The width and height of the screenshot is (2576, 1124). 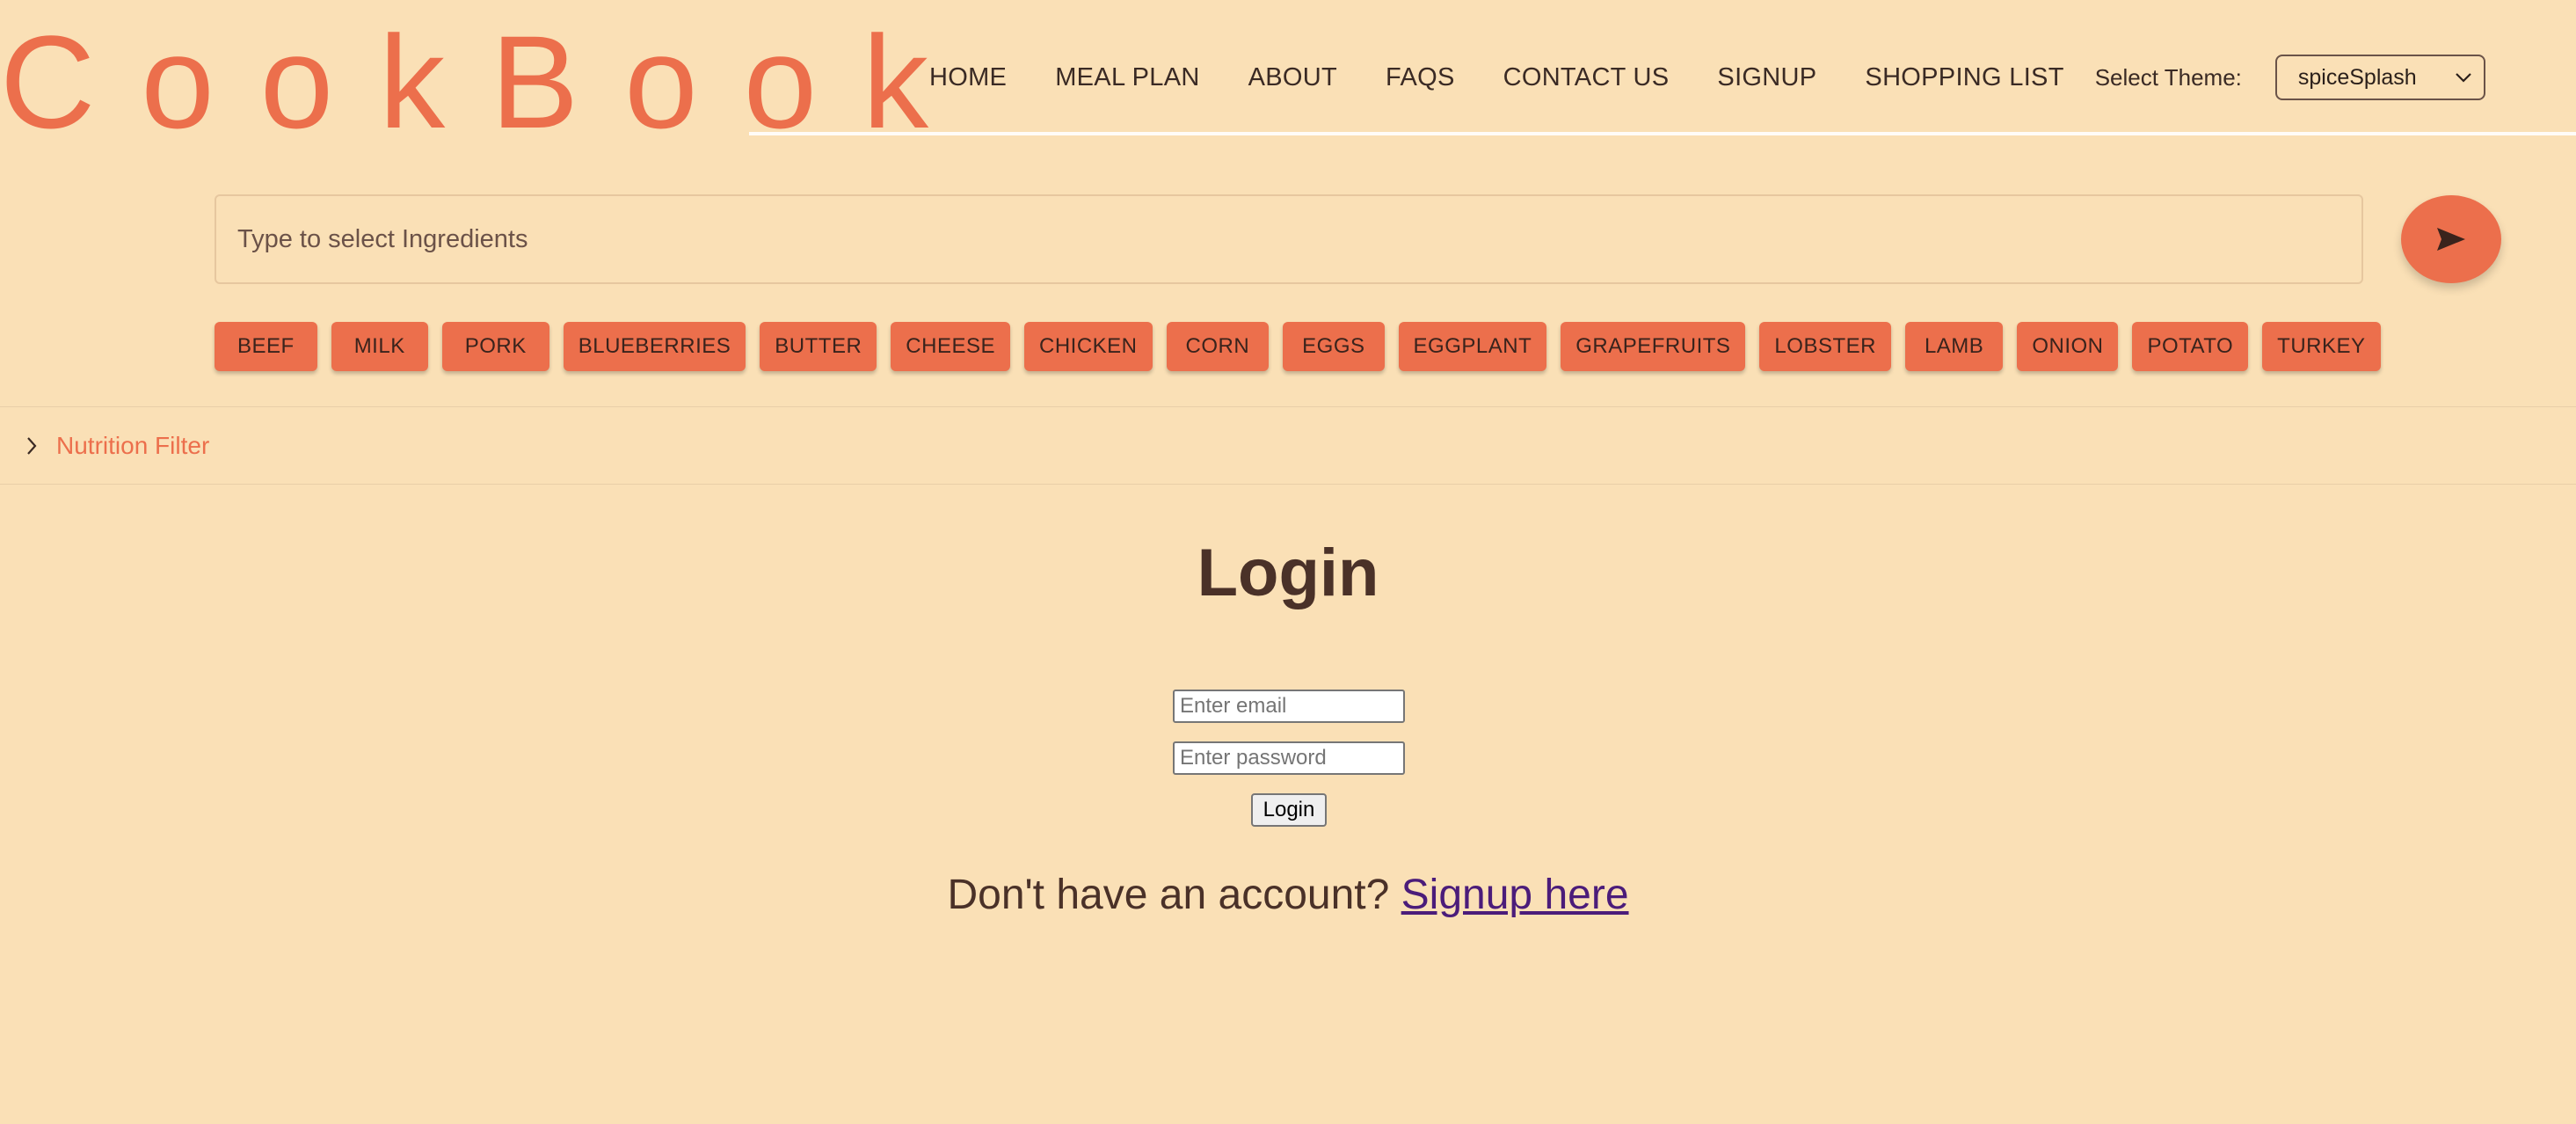 I want to click on chevron-right-icon, so click(x=32, y=446).